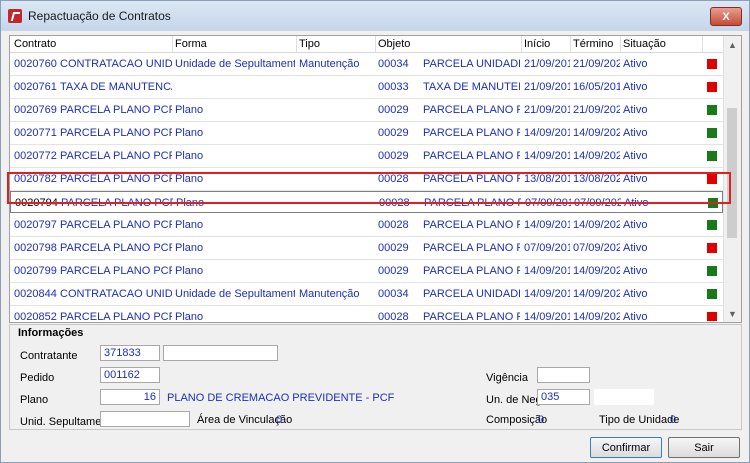 This screenshot has height=463, width=750. I want to click on cell-termino: 07/09/2027, so click(596, 248).